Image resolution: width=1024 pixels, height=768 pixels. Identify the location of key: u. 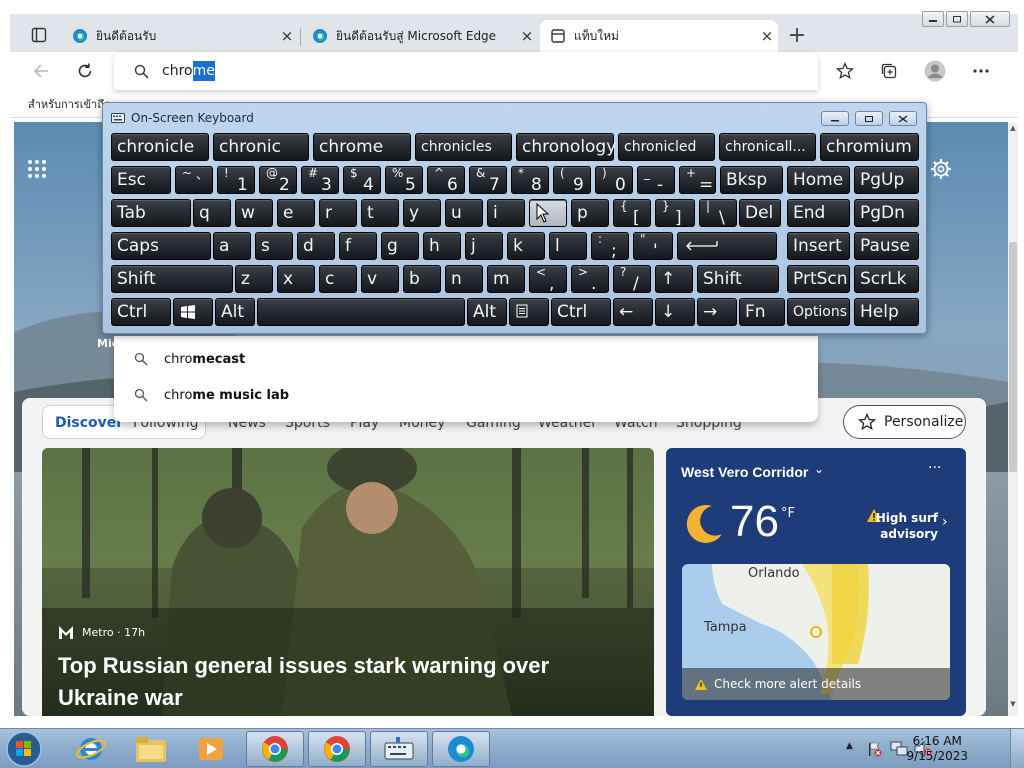
(464, 213).